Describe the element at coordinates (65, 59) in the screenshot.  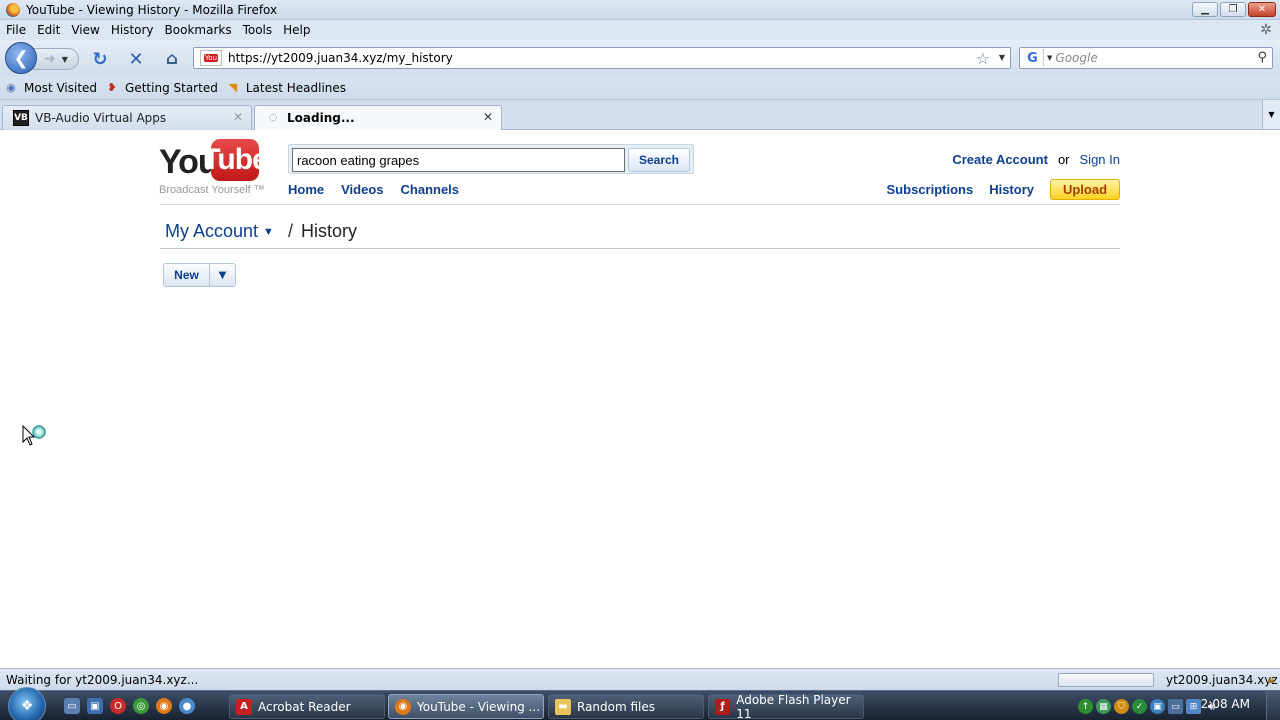
I see `history-dropdown-icon: ▼` at that location.